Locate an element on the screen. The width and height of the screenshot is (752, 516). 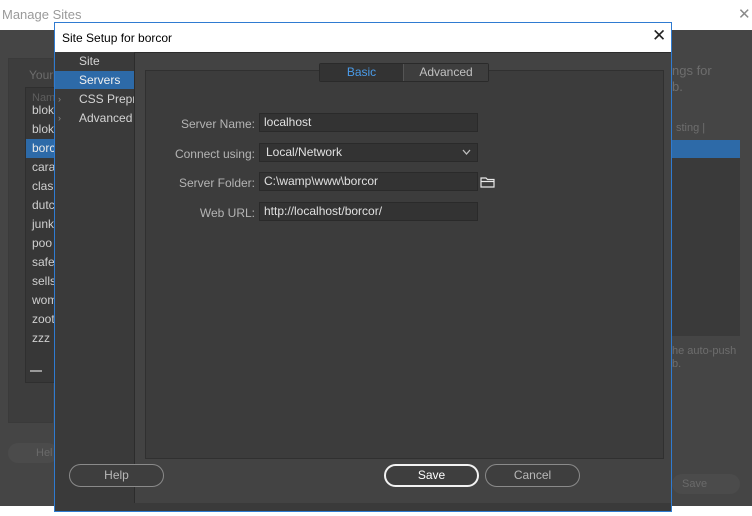
tab-advanced: Advanced is located at coordinates (445, 72).